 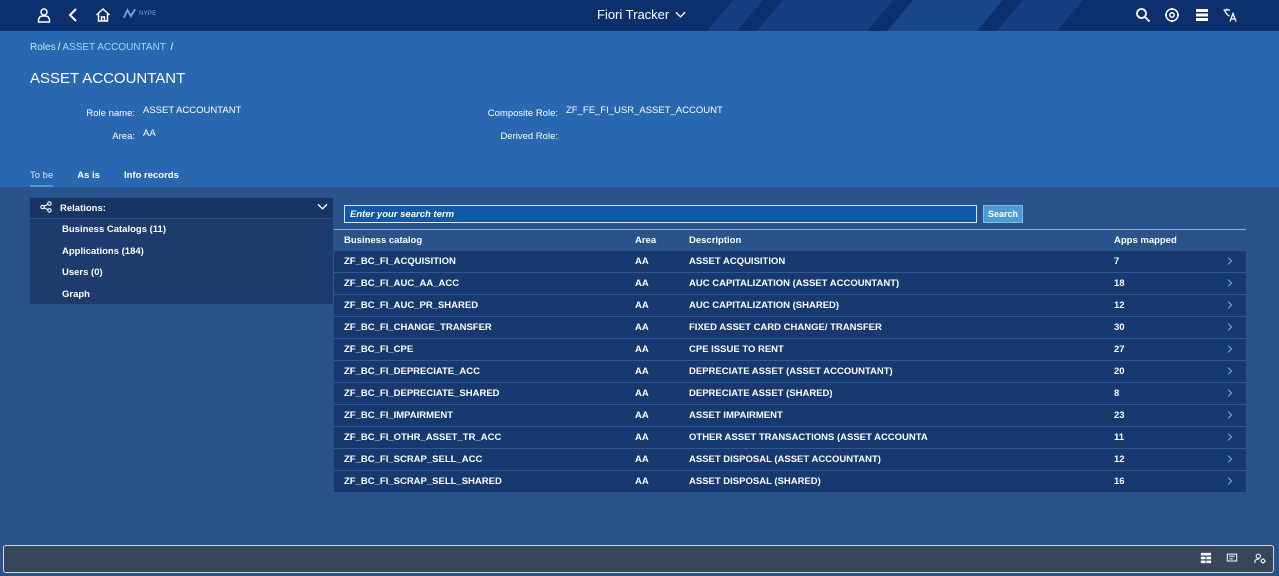 I want to click on table-row: ZF_BC_FI_IMPAIRMENT AA ASSET IMPAIRMENT 23, so click(x=790, y=415).